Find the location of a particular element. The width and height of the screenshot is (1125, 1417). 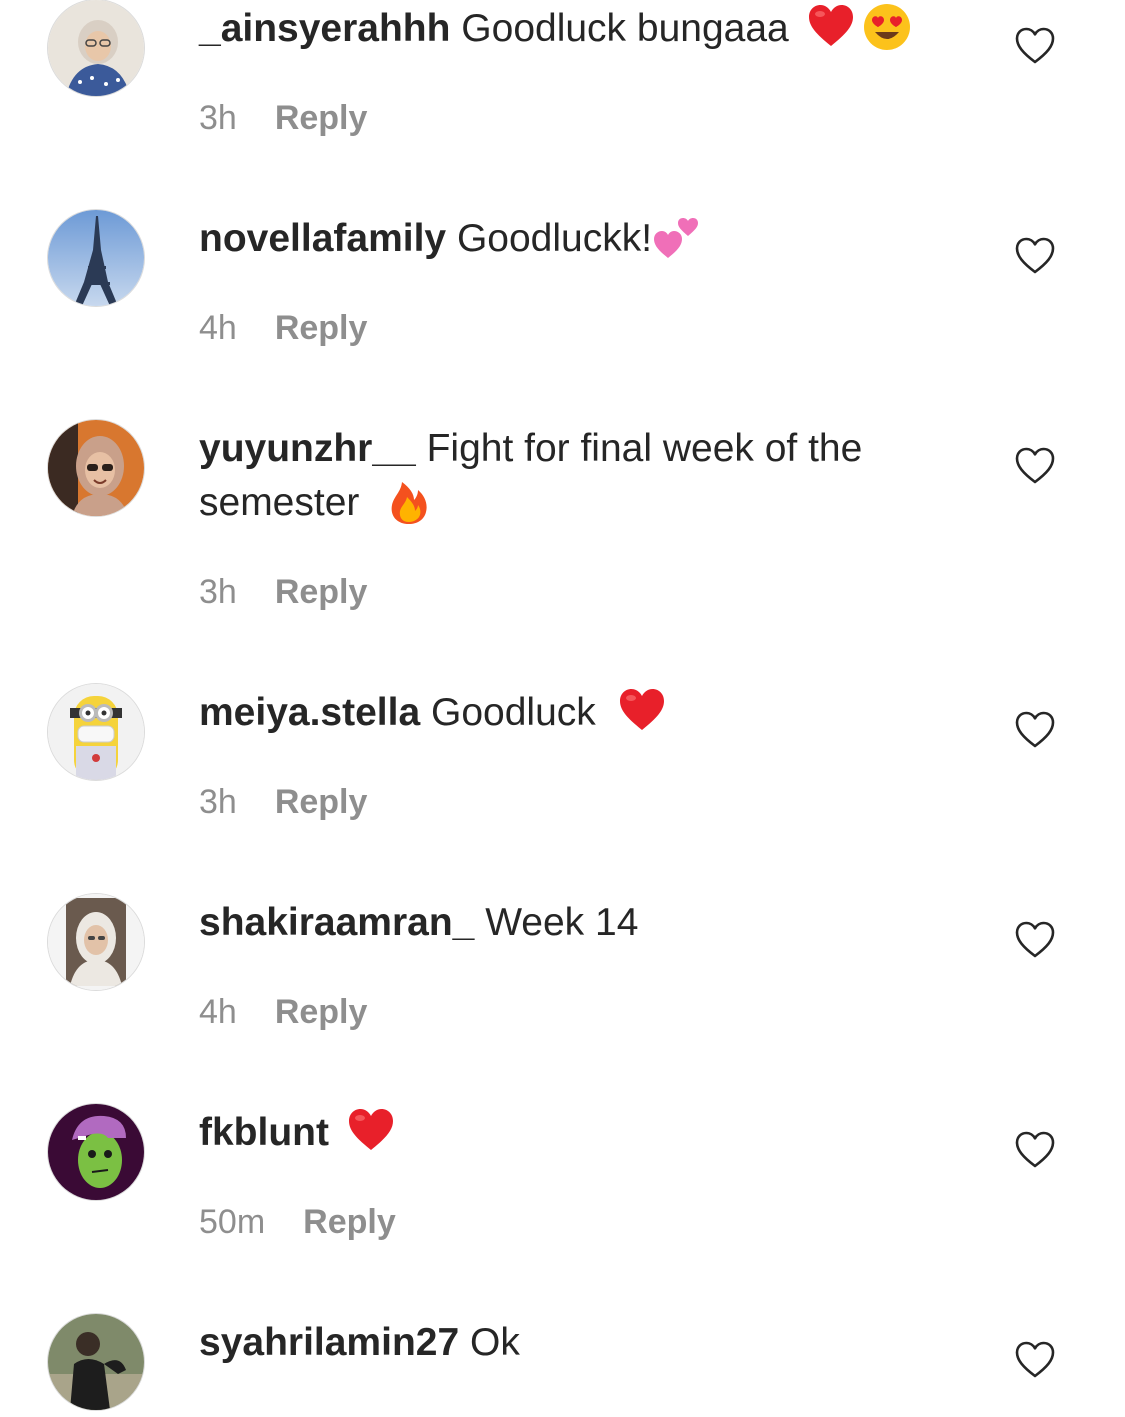

heart-eyes-emoji-icon is located at coordinates (887, 27).